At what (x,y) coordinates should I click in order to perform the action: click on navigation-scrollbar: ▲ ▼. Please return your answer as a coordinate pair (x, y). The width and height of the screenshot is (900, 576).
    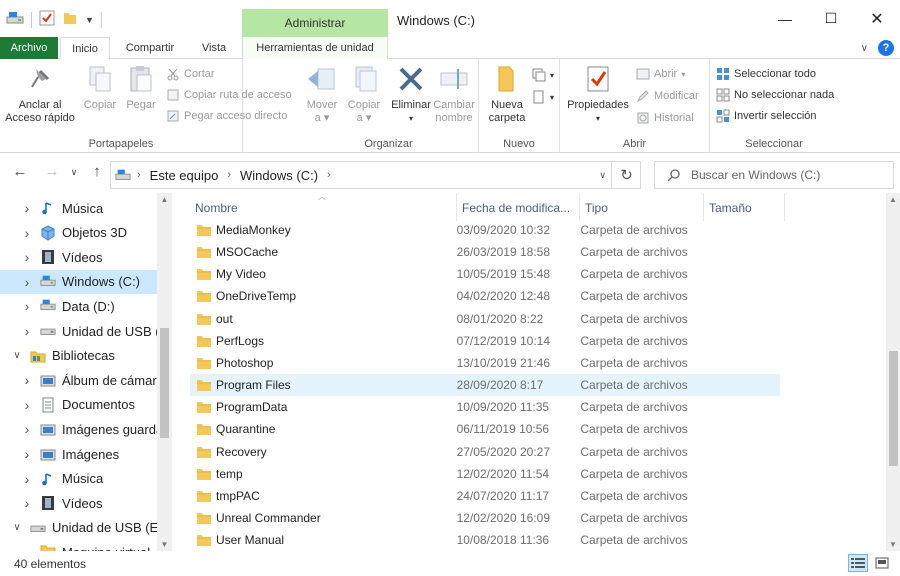
    Looking at the image, I should click on (164, 372).